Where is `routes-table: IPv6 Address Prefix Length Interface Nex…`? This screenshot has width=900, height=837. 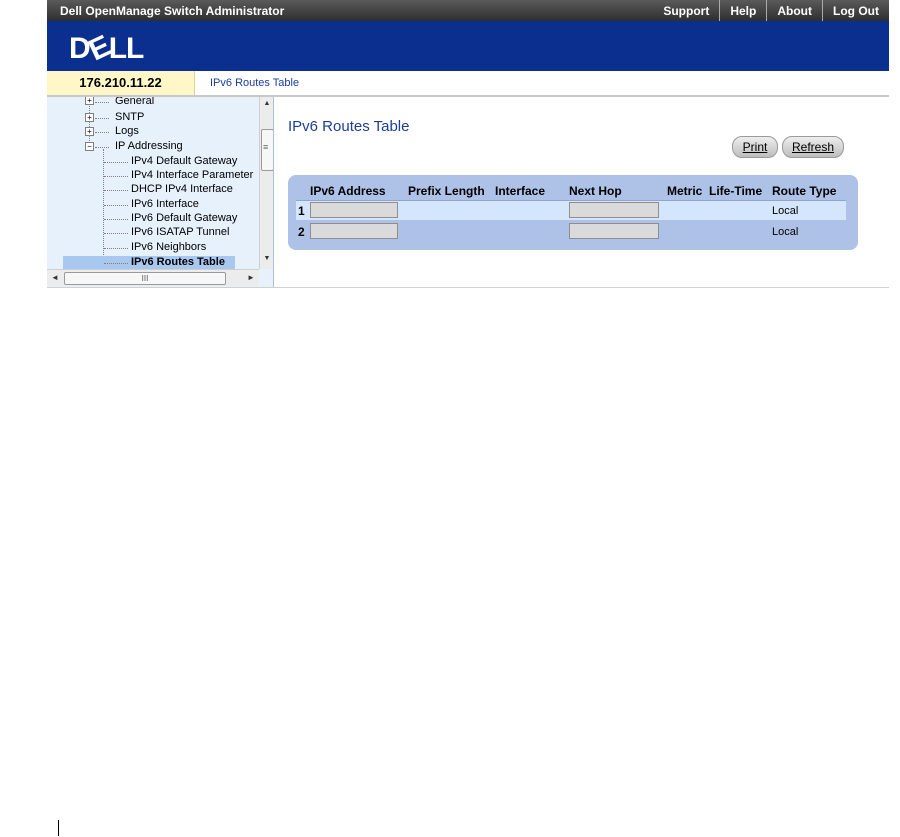
routes-table: IPv6 Address Prefix Length Interface Nex… is located at coordinates (573, 212).